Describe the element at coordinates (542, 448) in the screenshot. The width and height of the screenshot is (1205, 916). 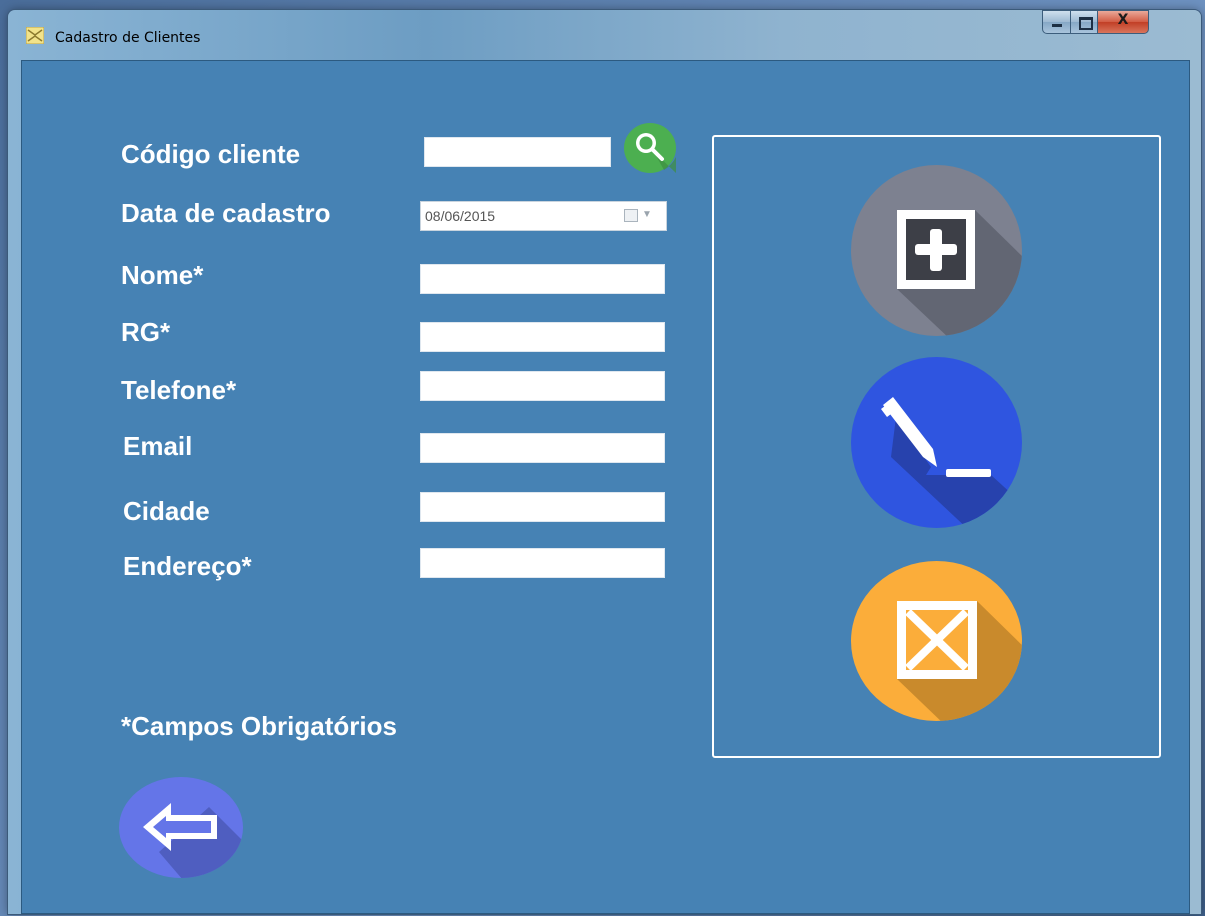
I see `email-input` at that location.